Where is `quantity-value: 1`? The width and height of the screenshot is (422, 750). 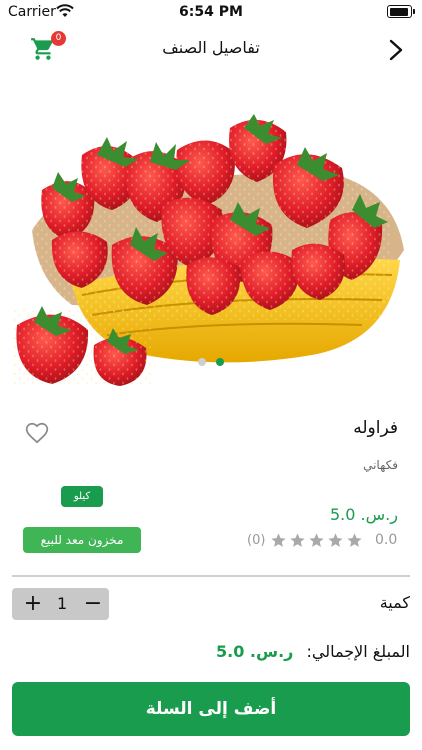
quantity-value: 1 is located at coordinates (62, 603).